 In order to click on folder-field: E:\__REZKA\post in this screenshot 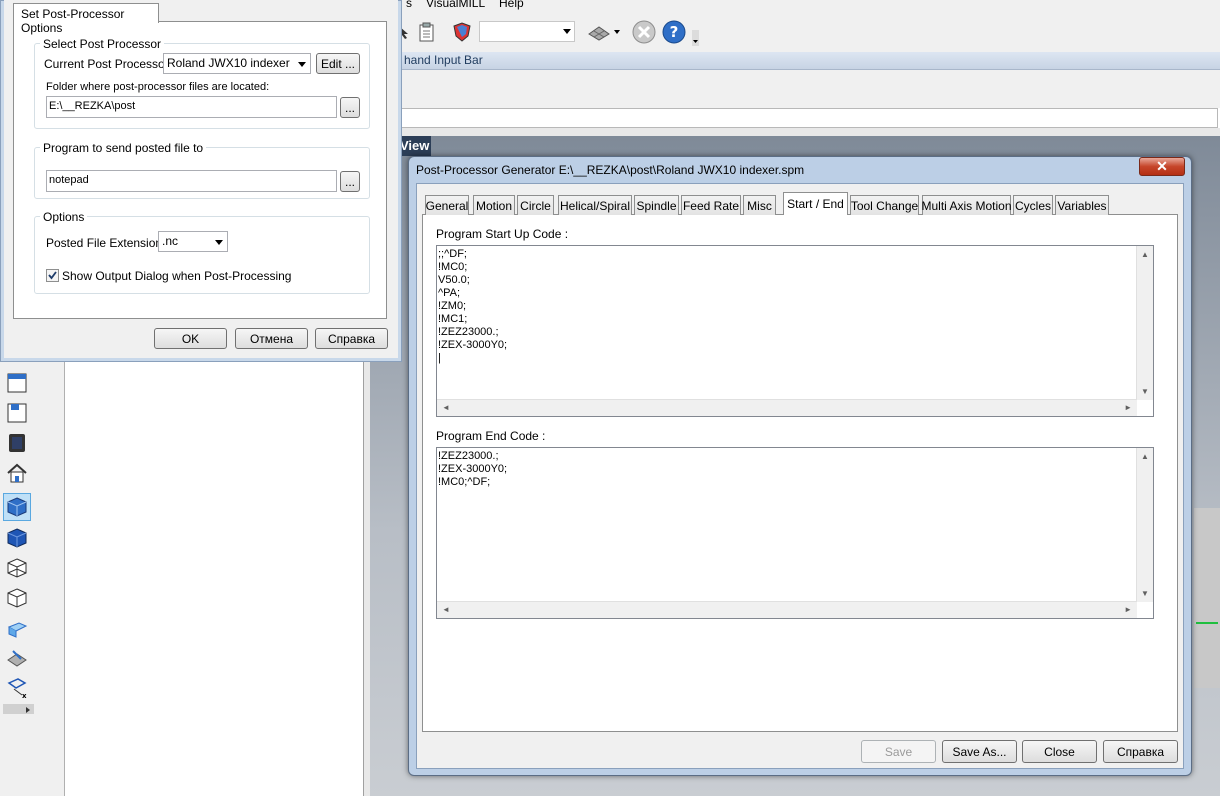, I will do `click(191, 107)`.